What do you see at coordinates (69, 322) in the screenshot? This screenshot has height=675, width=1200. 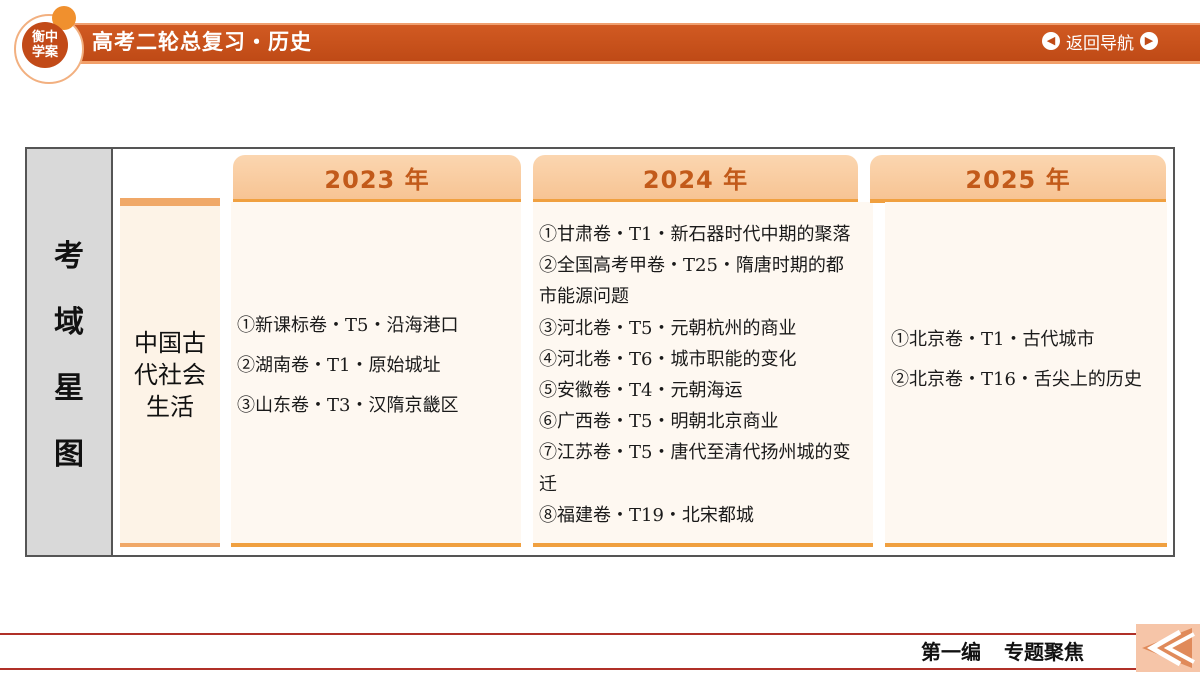 I see `side-label-char: 域` at bounding box center [69, 322].